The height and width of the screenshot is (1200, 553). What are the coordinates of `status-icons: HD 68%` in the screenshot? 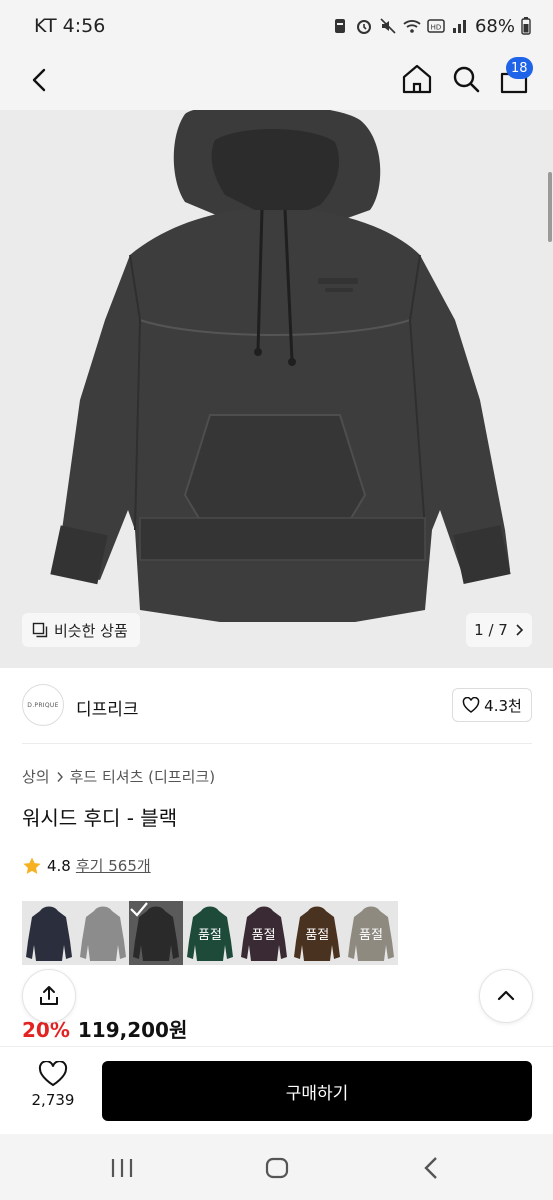 It's located at (431, 26).